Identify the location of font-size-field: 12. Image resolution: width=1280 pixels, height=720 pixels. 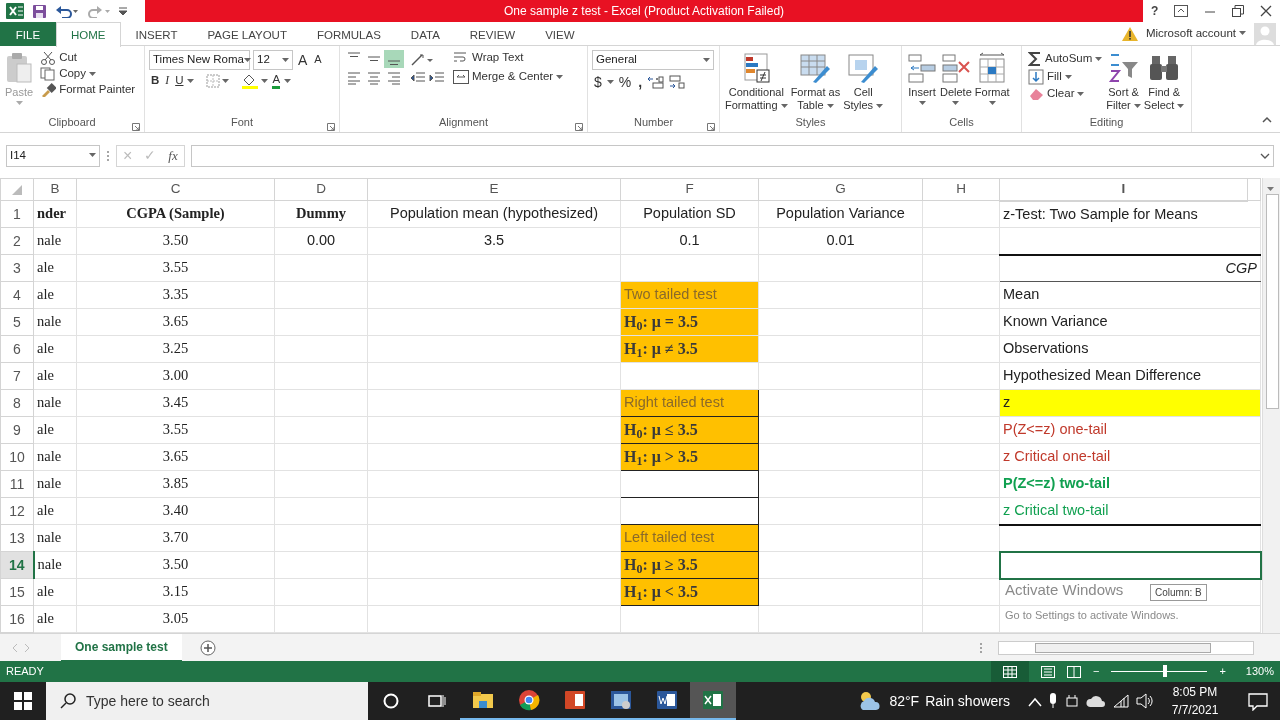
(273, 60).